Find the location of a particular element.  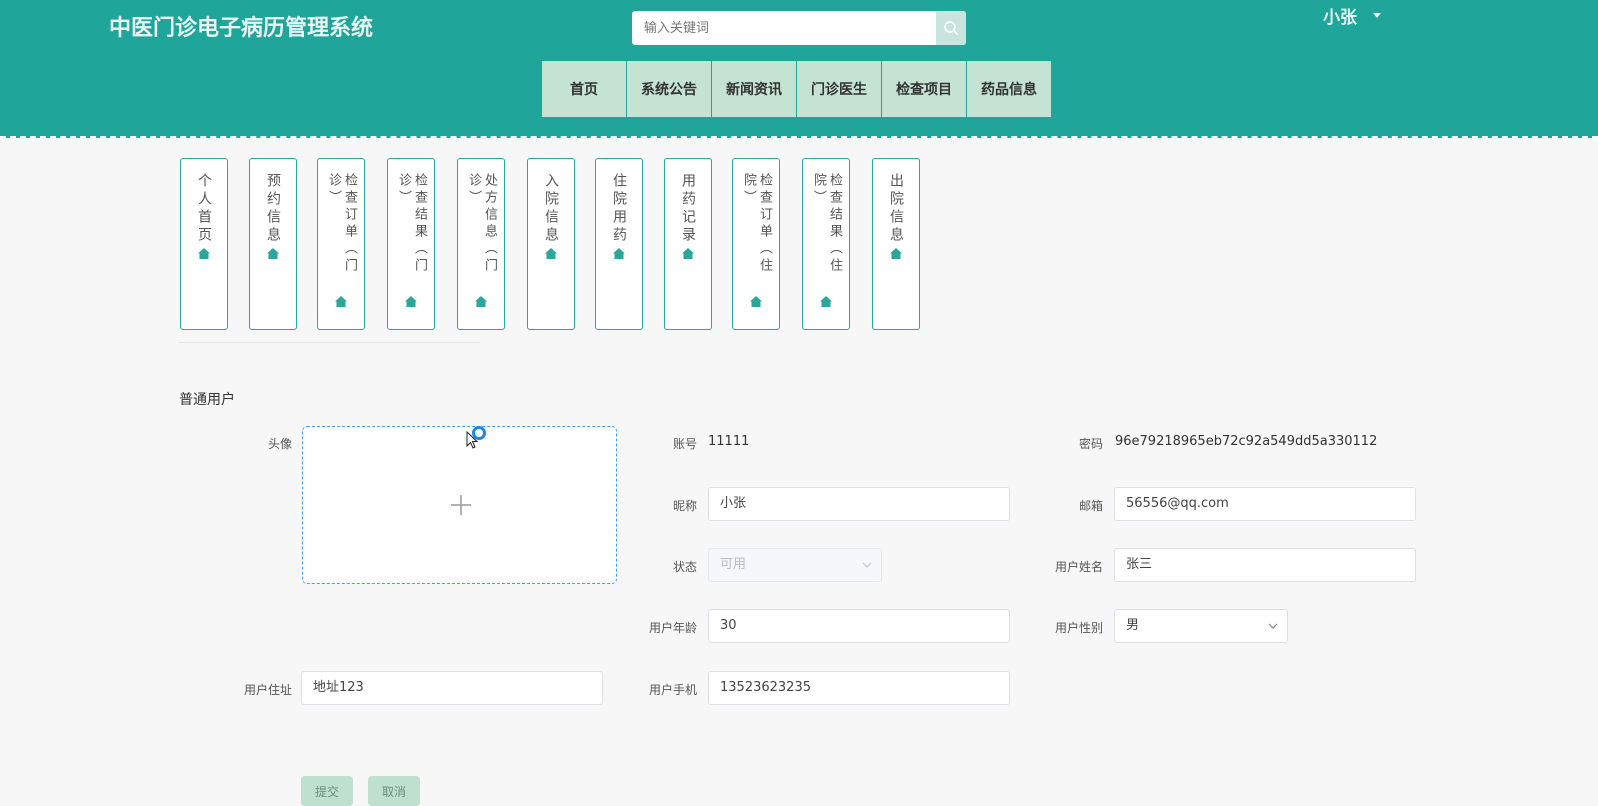

menu-card-exam-orders-inpatient: 检查订单（住院） is located at coordinates (756, 244).